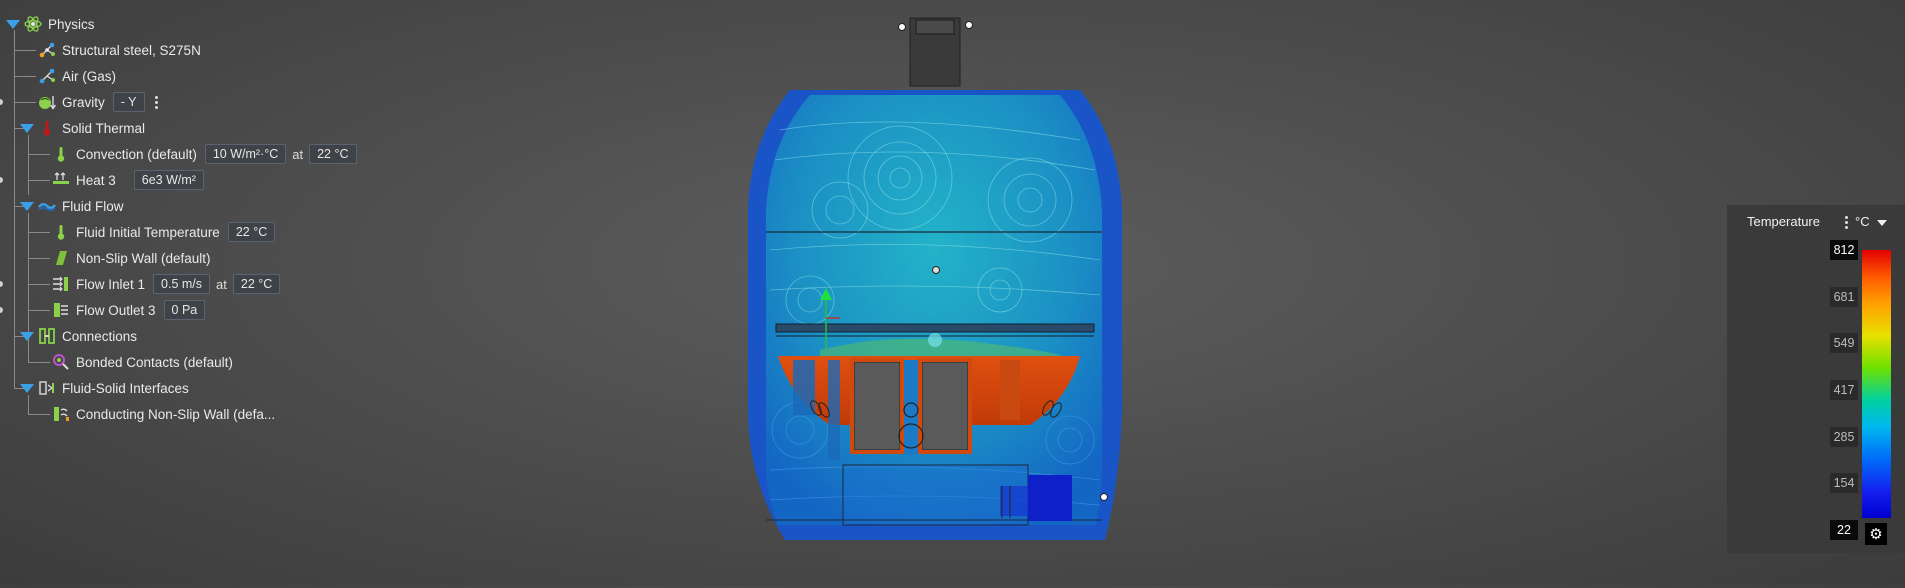 The height and width of the screenshot is (588, 1905). I want to click on tree-item-convection: Convection (default) 10 W/m²·°C at 22 °C, so click(204, 154).